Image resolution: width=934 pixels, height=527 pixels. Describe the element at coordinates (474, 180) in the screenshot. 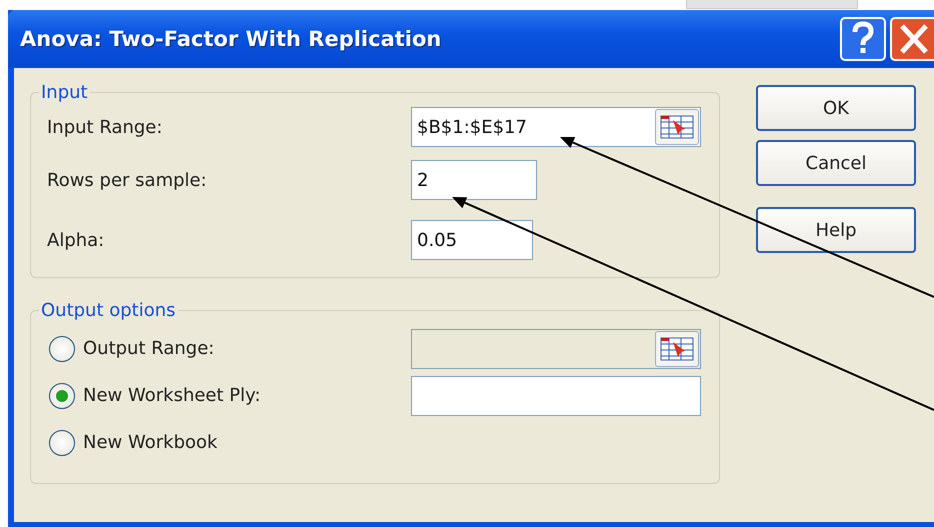

I see `input-field: 2` at that location.